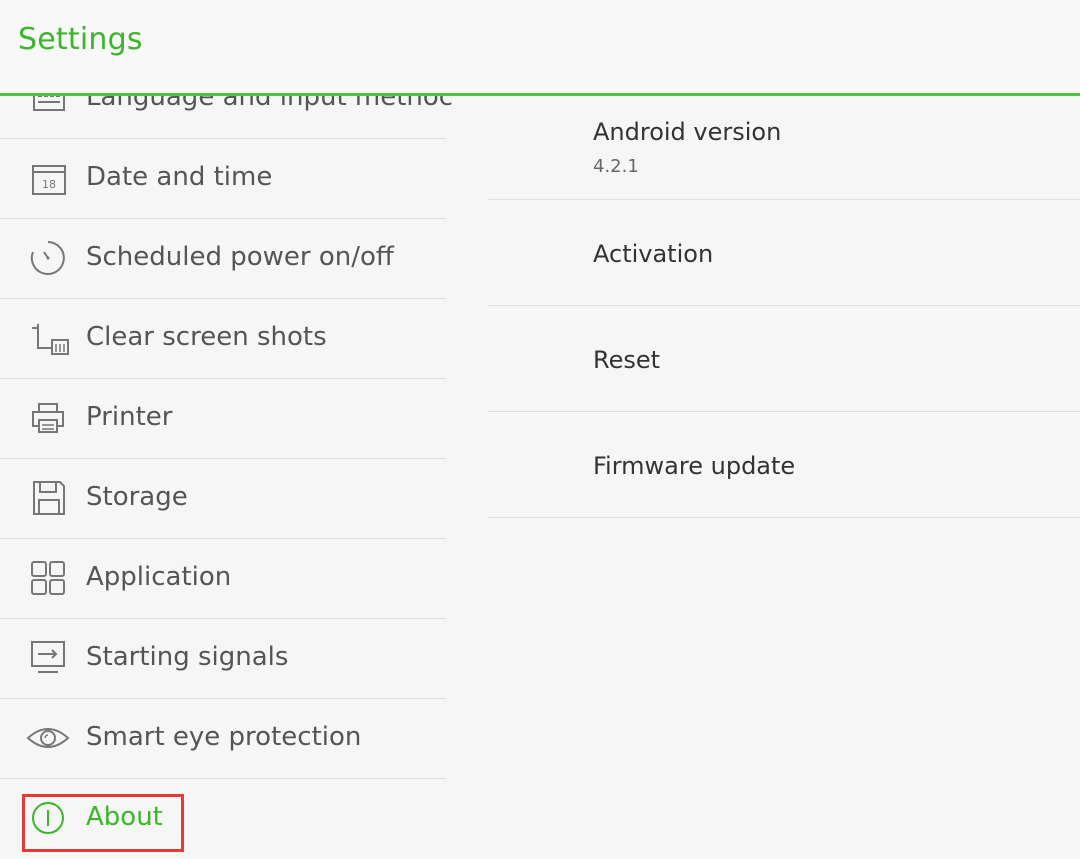  What do you see at coordinates (159, 577) in the screenshot?
I see `sidebar-item-label: Application` at bounding box center [159, 577].